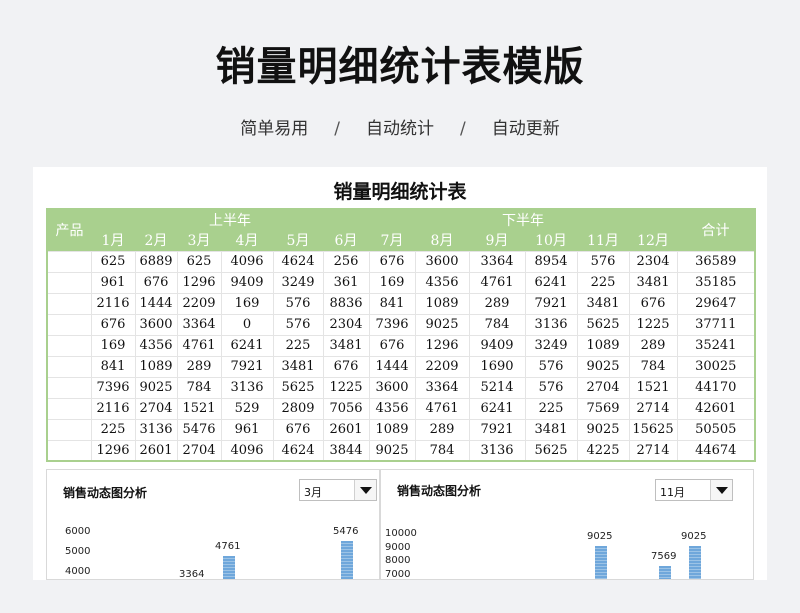 The height and width of the screenshot is (613, 800). I want to click on total-cell: 29647, so click(716, 303).